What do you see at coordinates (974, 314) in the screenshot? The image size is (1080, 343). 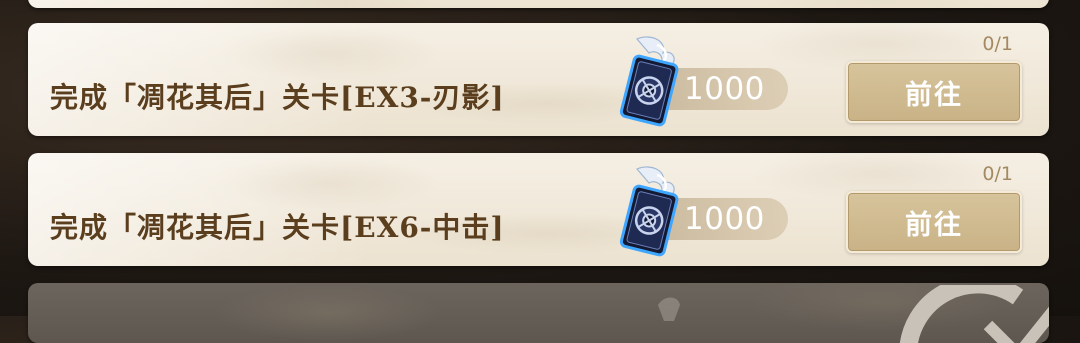 I see `completed-stamp-icon` at bounding box center [974, 314].